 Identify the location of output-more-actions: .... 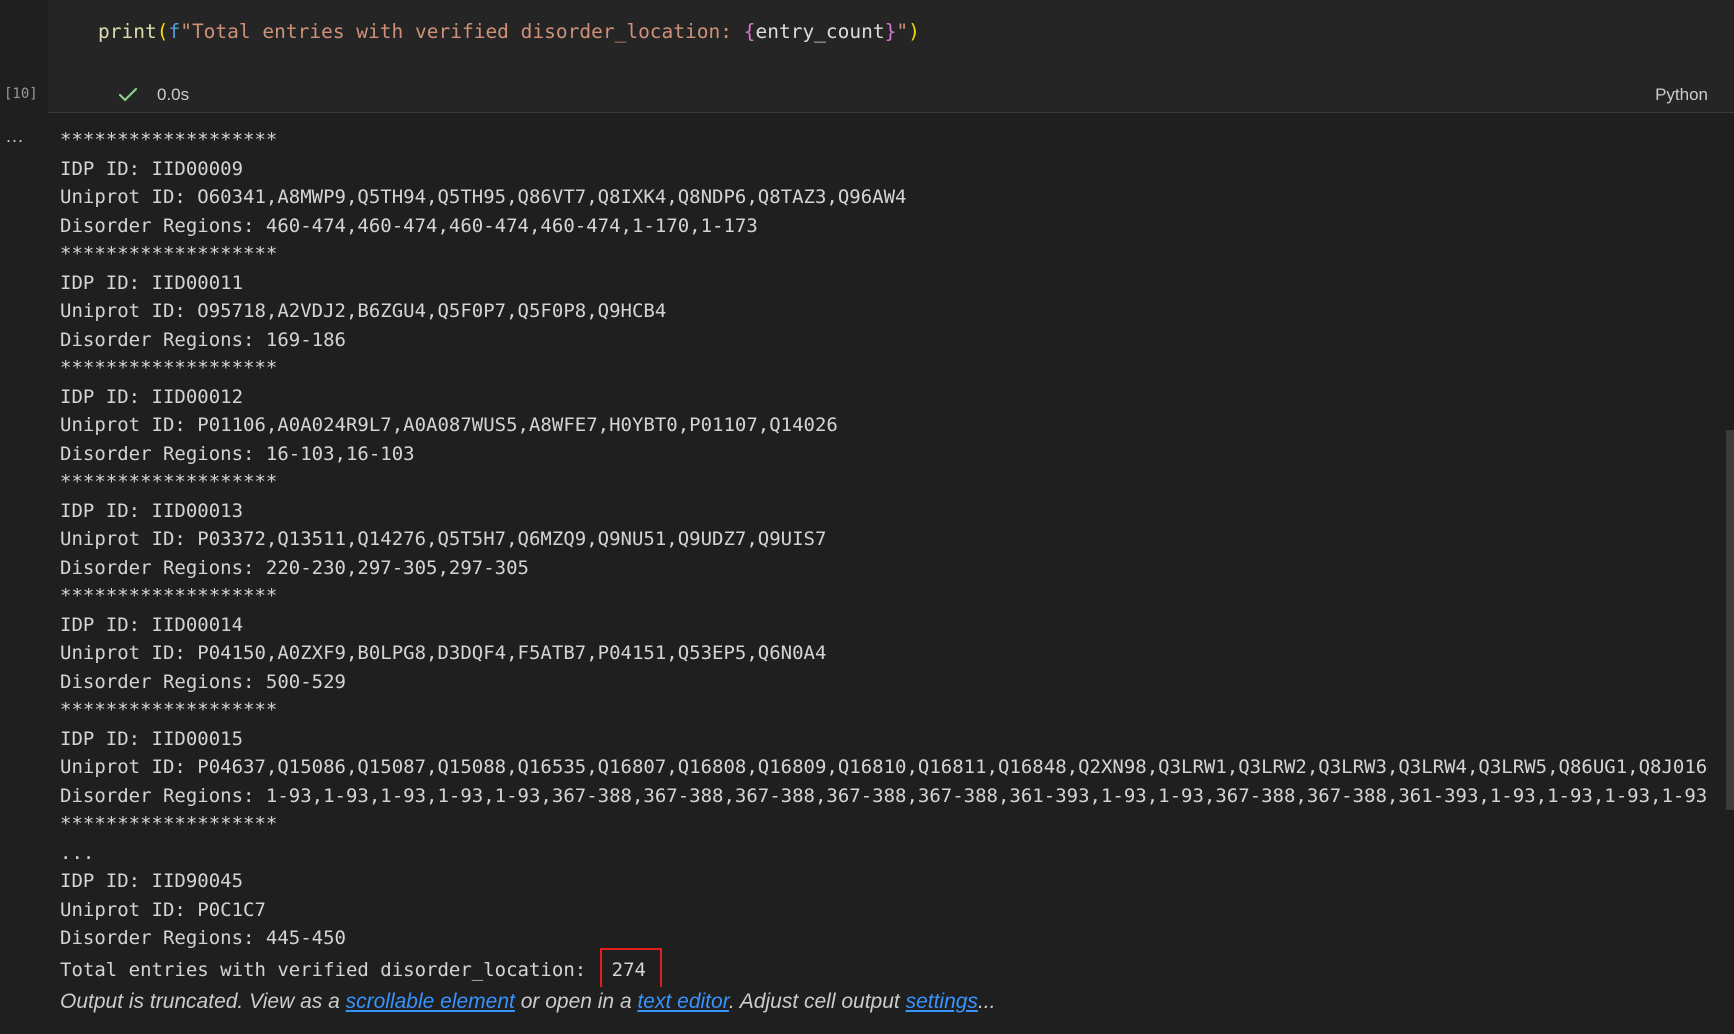
(15, 136).